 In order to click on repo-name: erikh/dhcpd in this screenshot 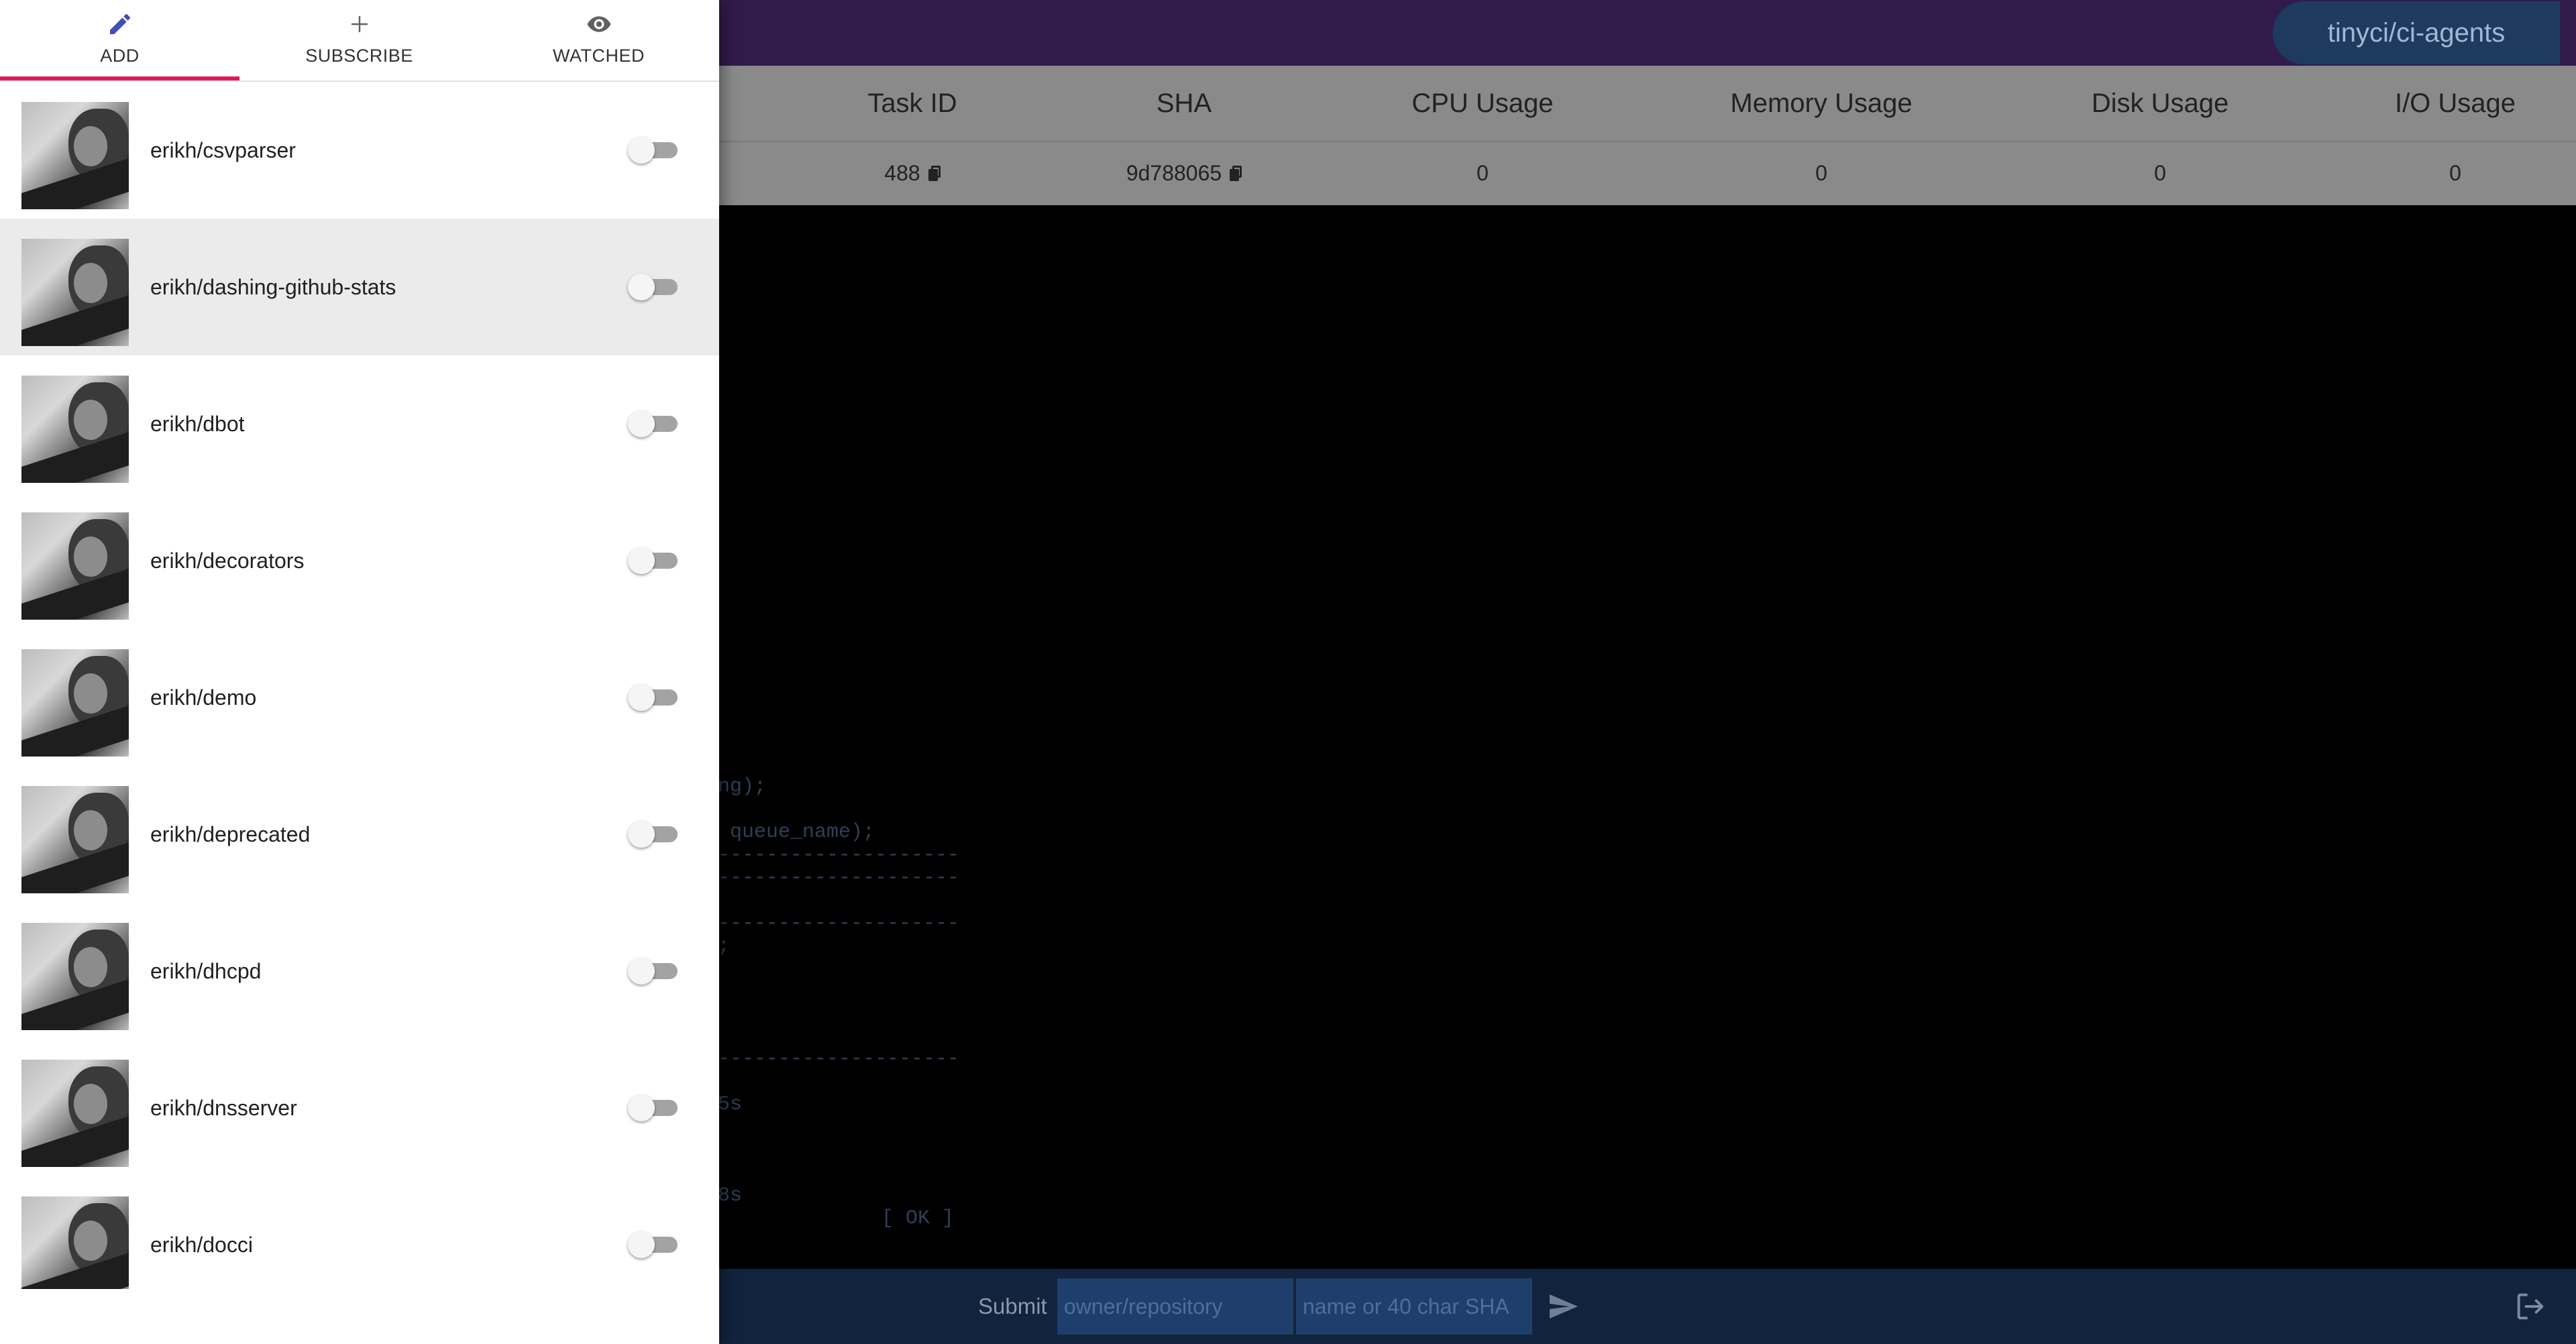, I will do `click(206, 970)`.